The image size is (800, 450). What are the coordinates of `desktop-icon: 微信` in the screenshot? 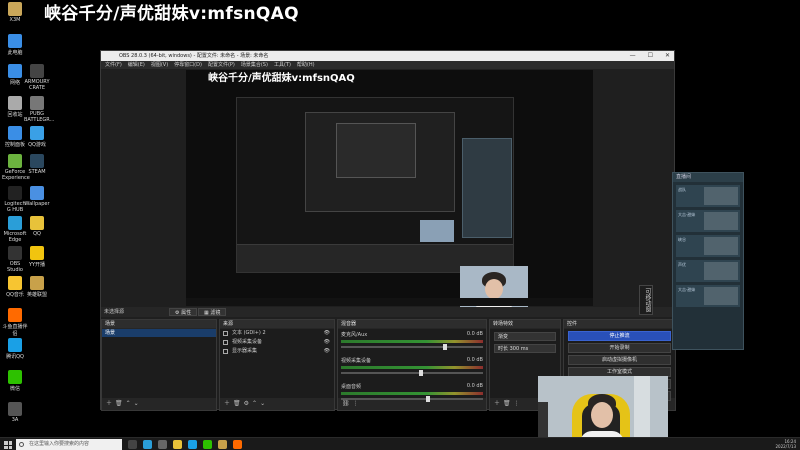 It's located at (15, 381).